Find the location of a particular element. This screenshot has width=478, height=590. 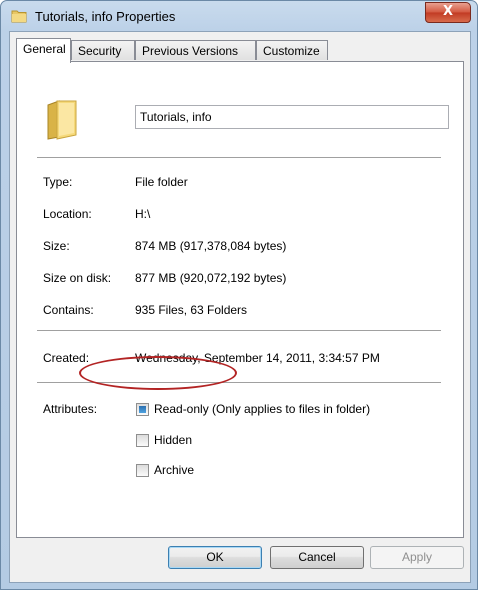

archive-checkbox is located at coordinates (142, 470).